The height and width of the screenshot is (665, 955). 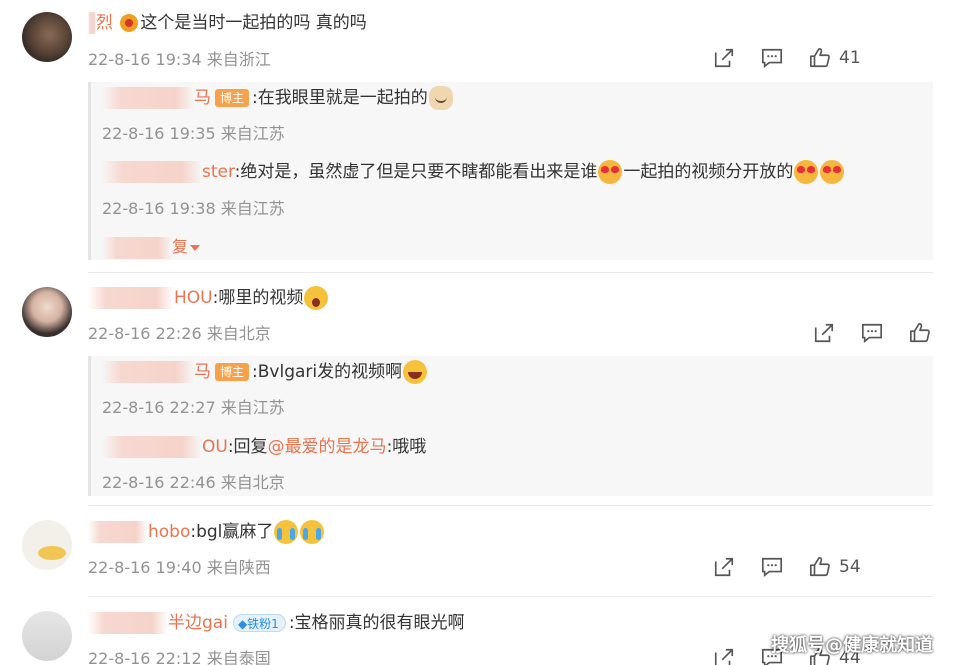 I want to click on more-replies-link: 复, so click(x=151, y=247).